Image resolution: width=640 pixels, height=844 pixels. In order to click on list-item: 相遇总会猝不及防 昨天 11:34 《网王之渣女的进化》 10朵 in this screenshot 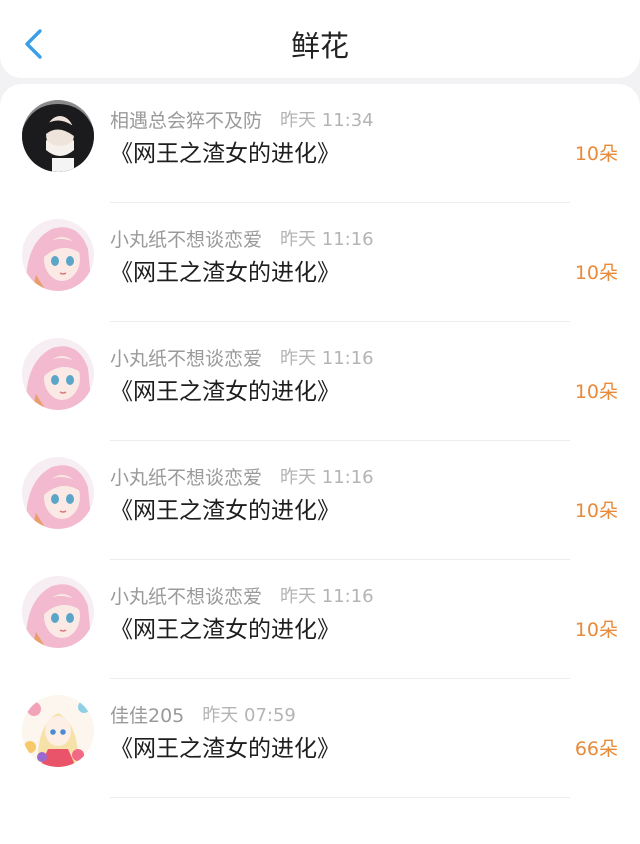, I will do `click(320, 143)`.